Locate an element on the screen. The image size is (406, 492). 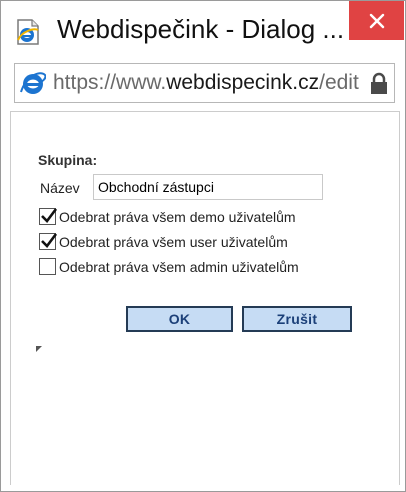
name-input is located at coordinates (208, 187).